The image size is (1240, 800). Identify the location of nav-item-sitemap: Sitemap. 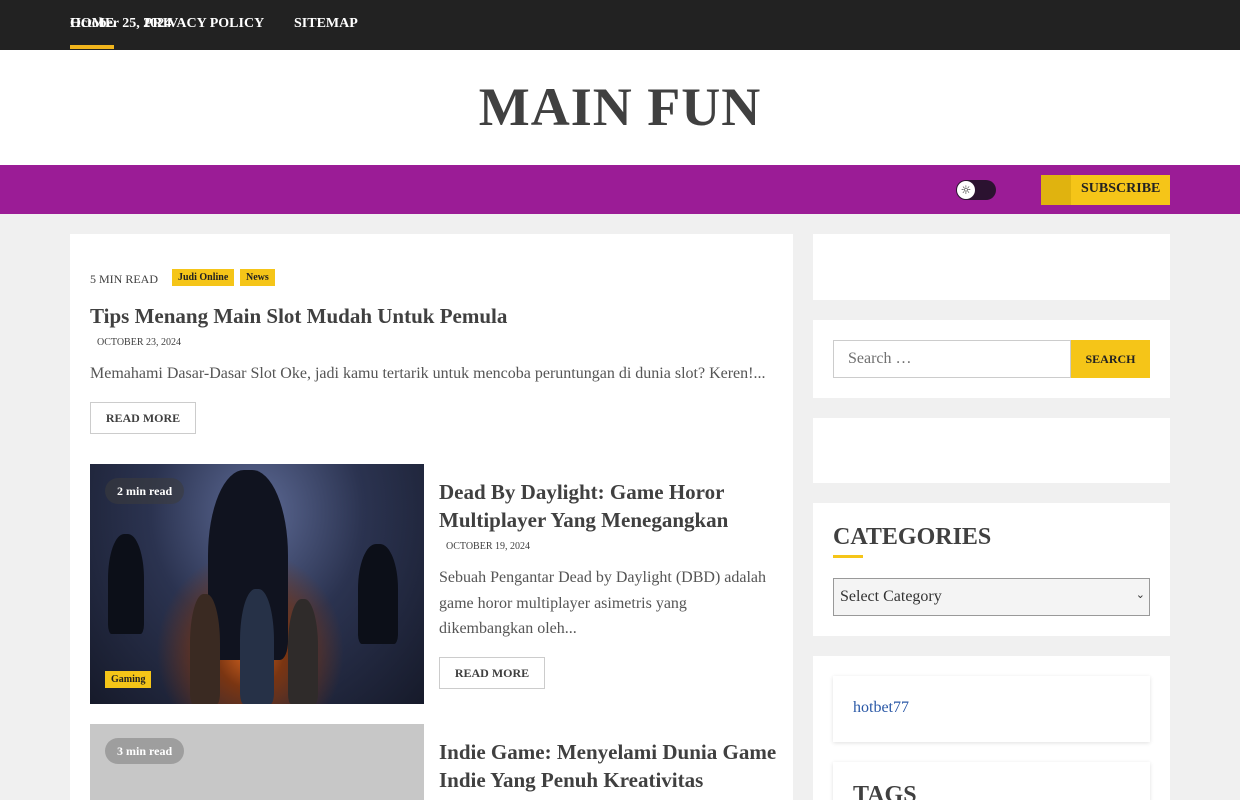
(326, 24).